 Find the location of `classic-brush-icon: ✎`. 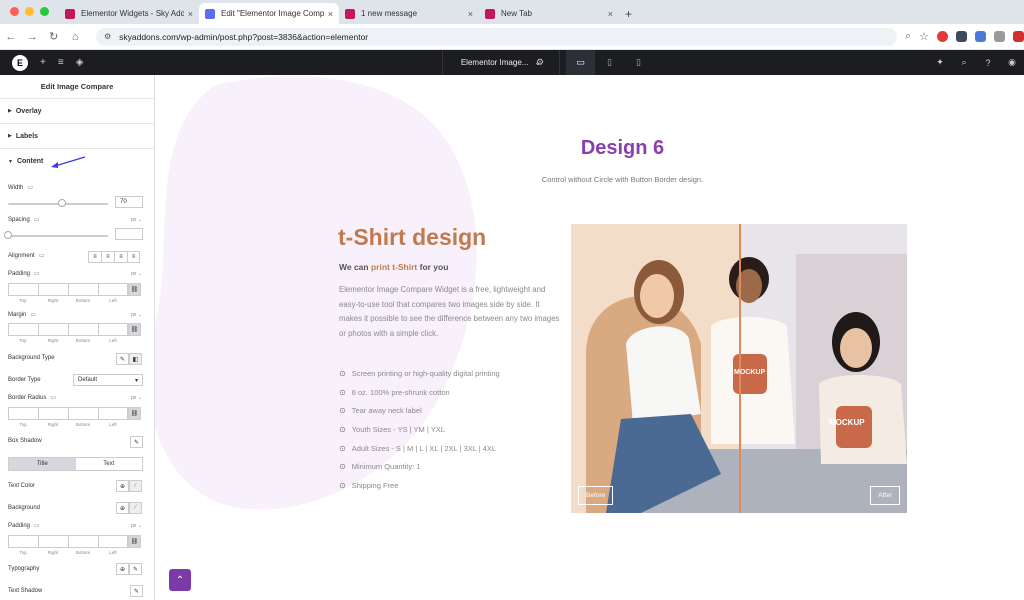

classic-brush-icon: ✎ is located at coordinates (122, 359).